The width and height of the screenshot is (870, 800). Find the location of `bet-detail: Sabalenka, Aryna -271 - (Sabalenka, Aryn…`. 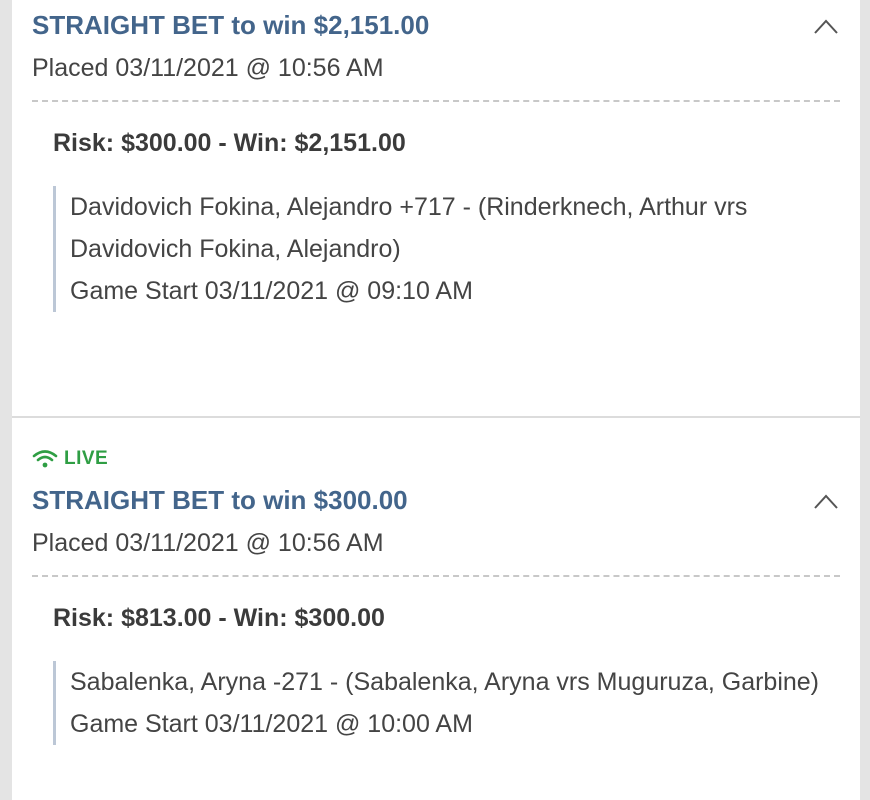

bet-detail: Sabalenka, Aryna -271 - (Sabalenka, Aryn… is located at coordinates (441, 703).